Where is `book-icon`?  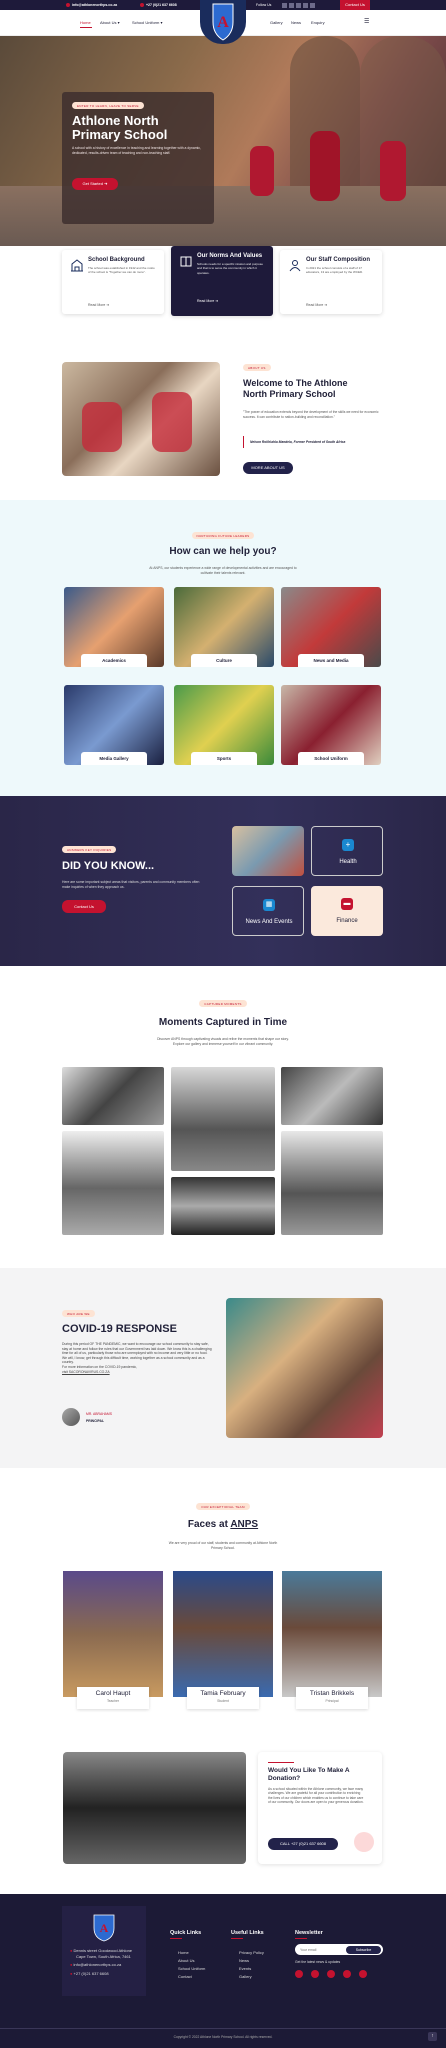 book-icon is located at coordinates (186, 261).